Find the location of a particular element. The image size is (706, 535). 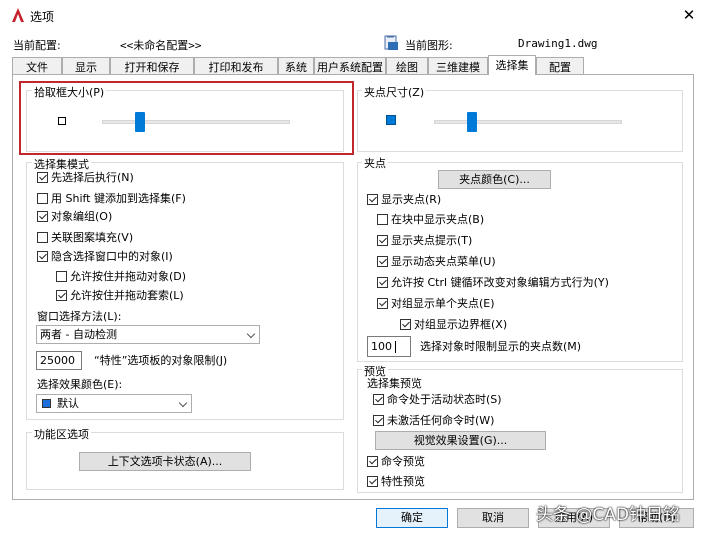

grips-label: 夹点 is located at coordinates (375, 163).